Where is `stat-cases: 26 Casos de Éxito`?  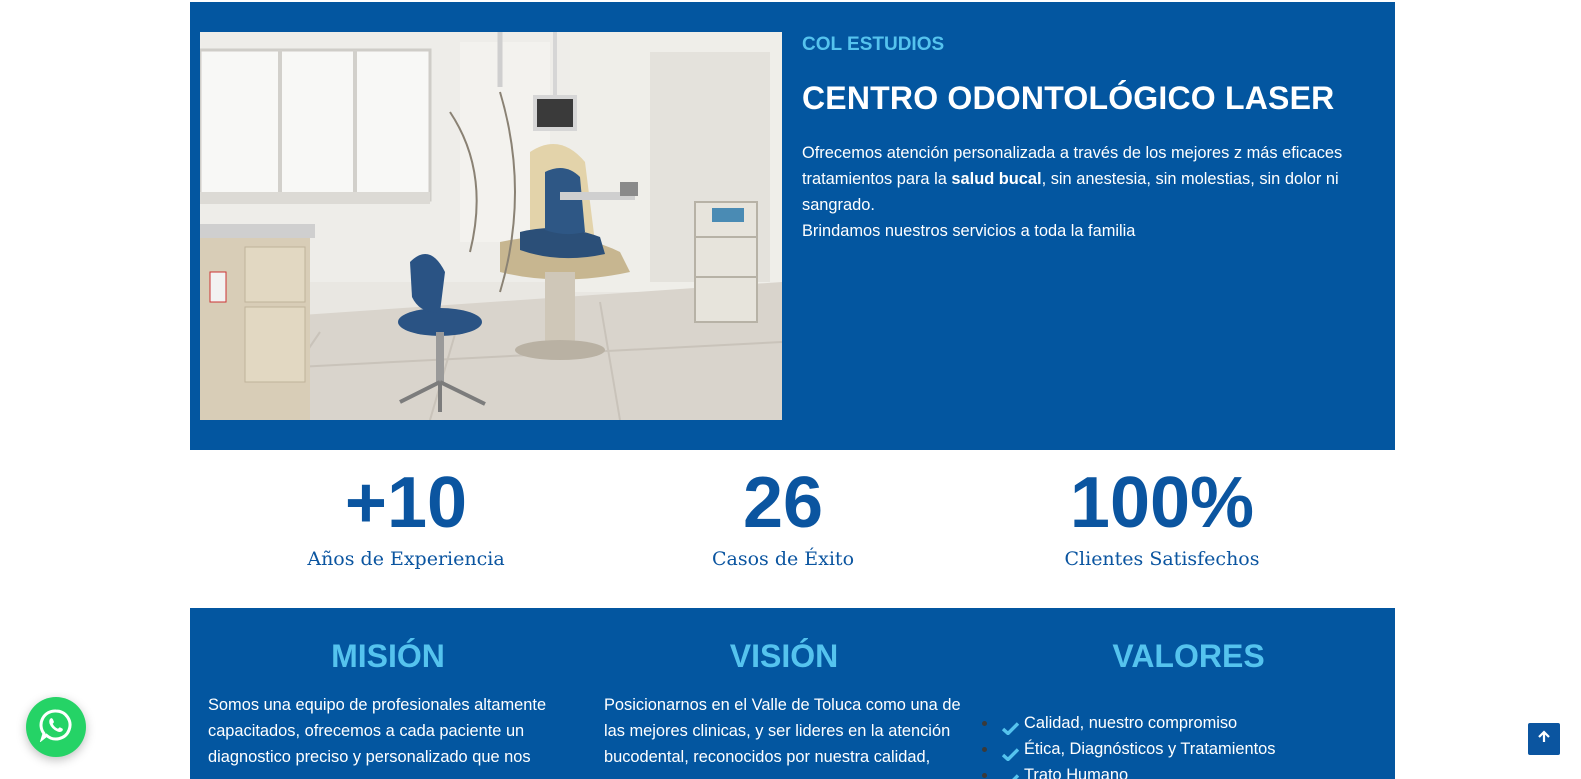
stat-cases: 26 Casos de Éxito is located at coordinates (783, 518).